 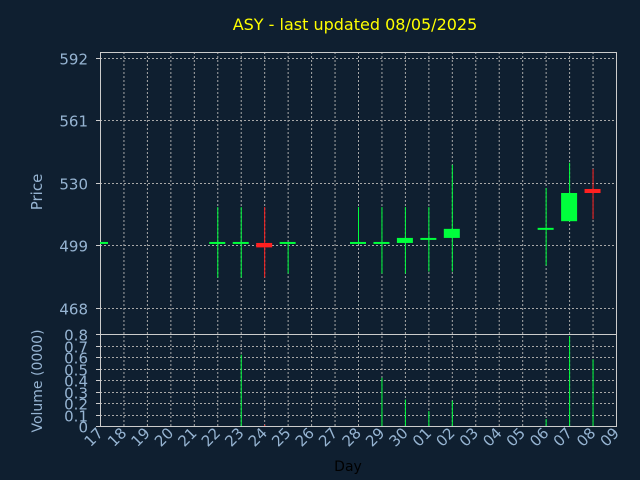 I want to click on day-tick-label: 29, so click(x=375, y=437).